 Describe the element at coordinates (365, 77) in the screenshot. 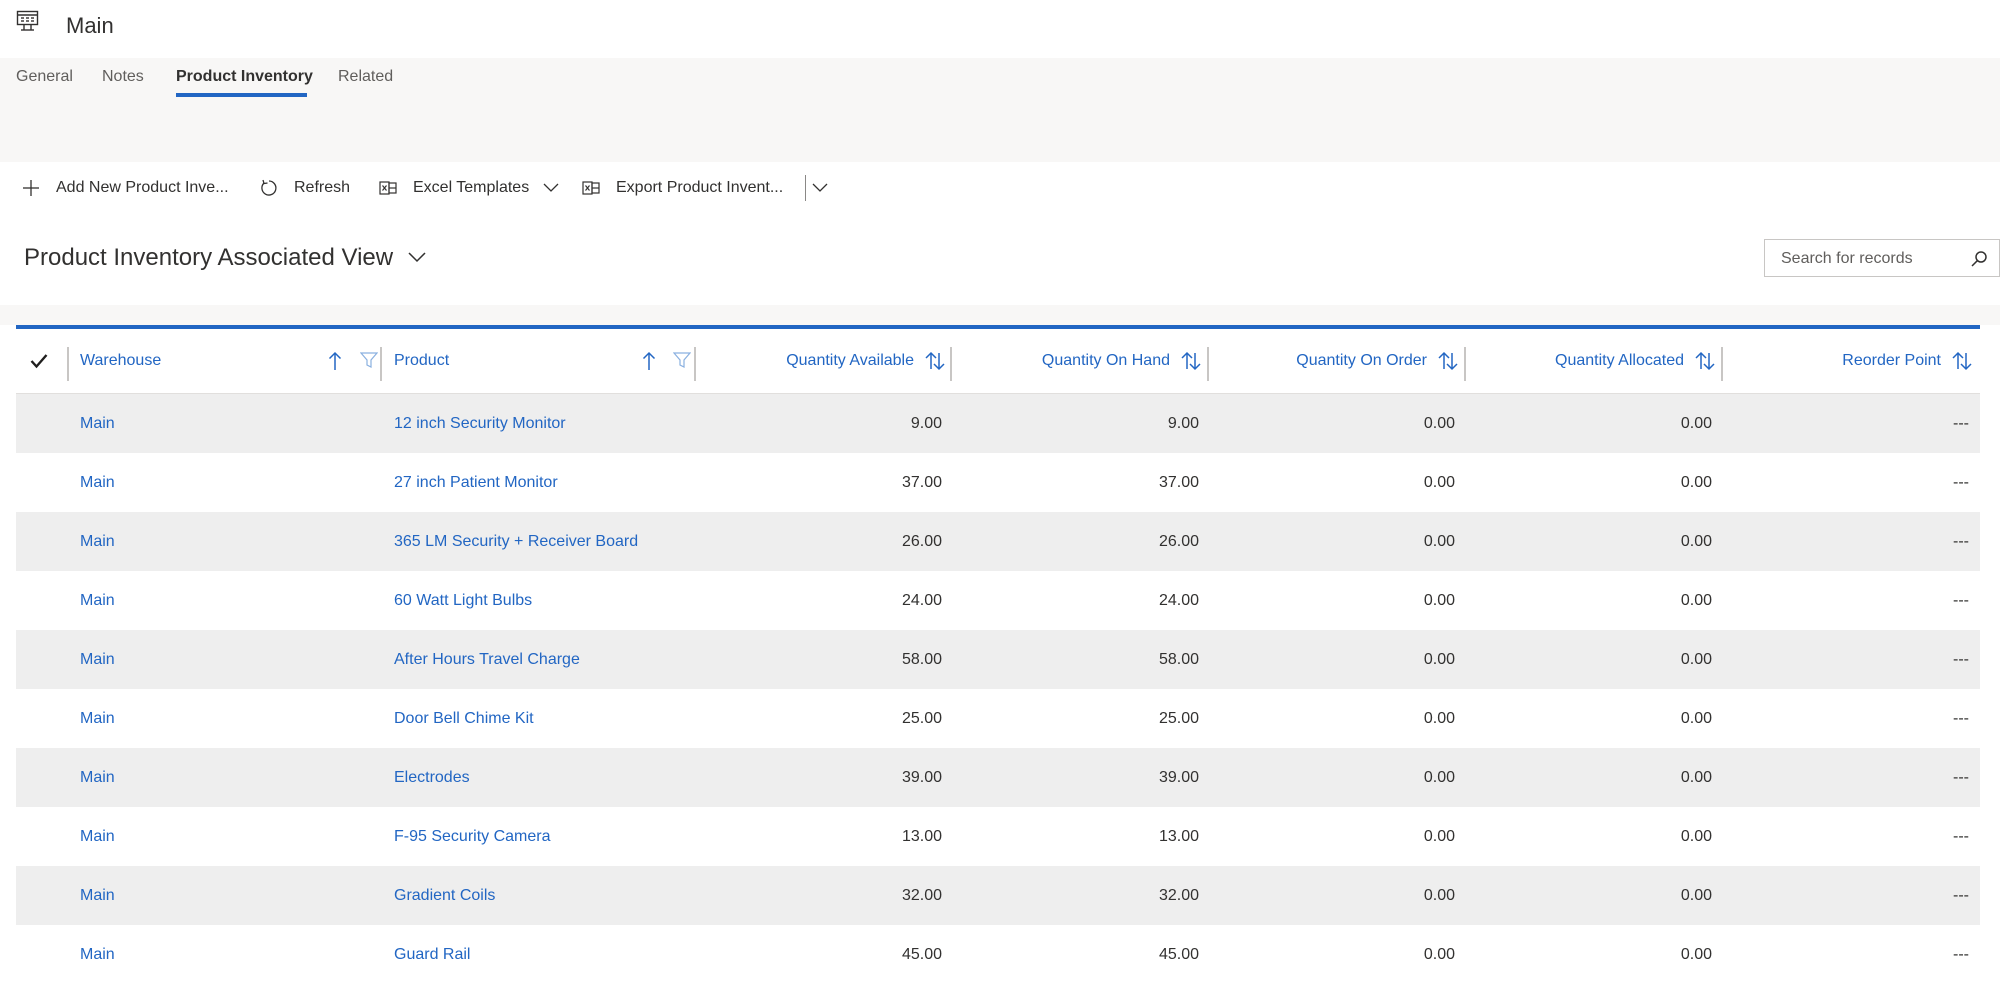

I see `tab-related: Related` at that location.